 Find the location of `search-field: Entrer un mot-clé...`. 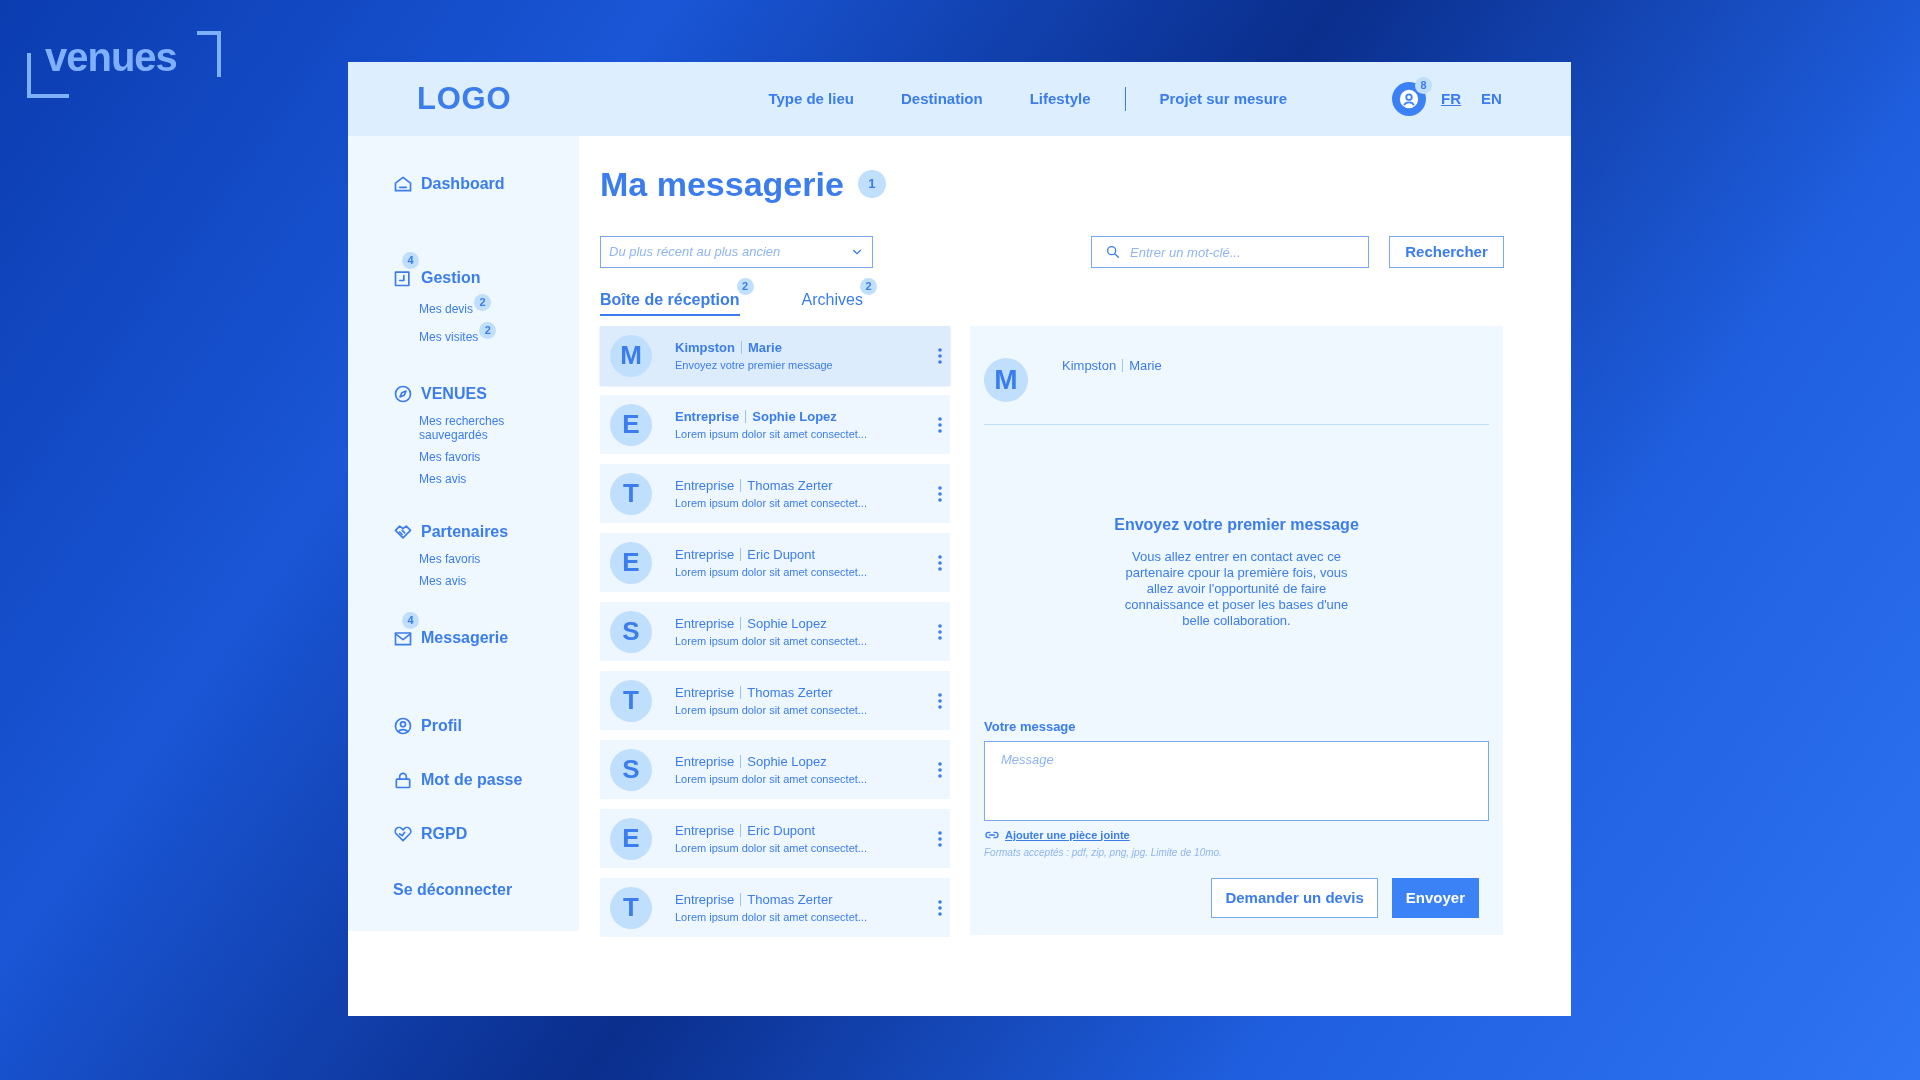

search-field: Entrer un mot-clé... is located at coordinates (1230, 252).